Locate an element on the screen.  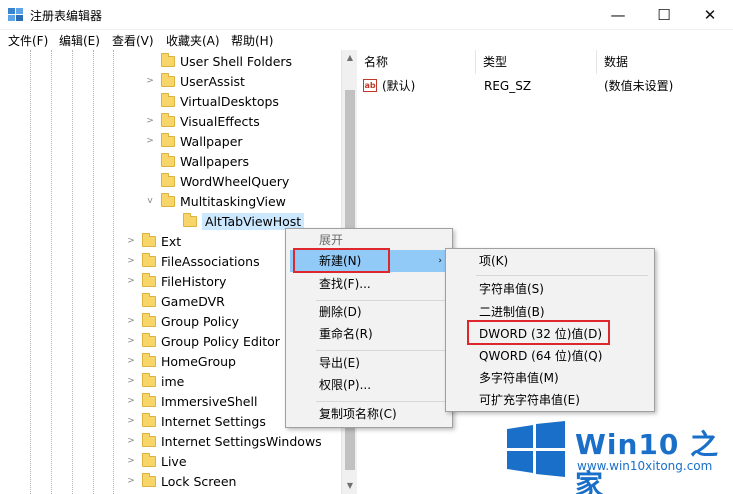
close-button: ✕ is located at coordinates (710, 15).